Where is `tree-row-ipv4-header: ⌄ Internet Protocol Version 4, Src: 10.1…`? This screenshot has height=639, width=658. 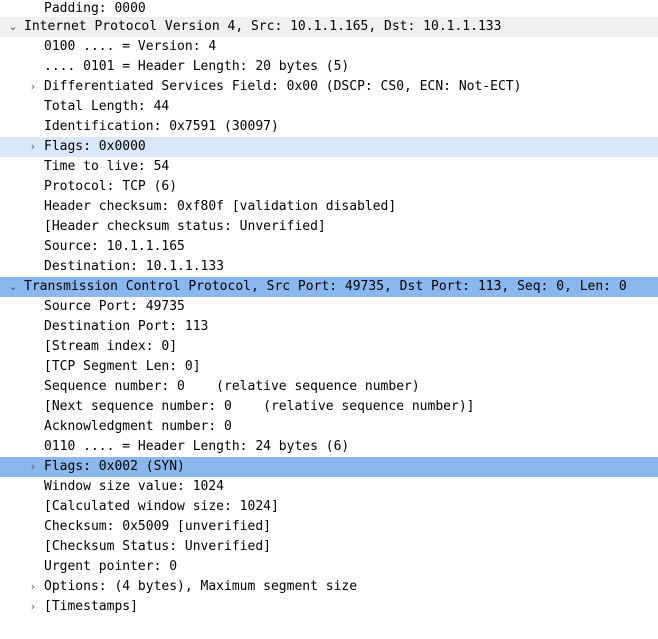 tree-row-ipv4-header: ⌄ Internet Protocol Version 4, Src: 10.1… is located at coordinates (329, 27).